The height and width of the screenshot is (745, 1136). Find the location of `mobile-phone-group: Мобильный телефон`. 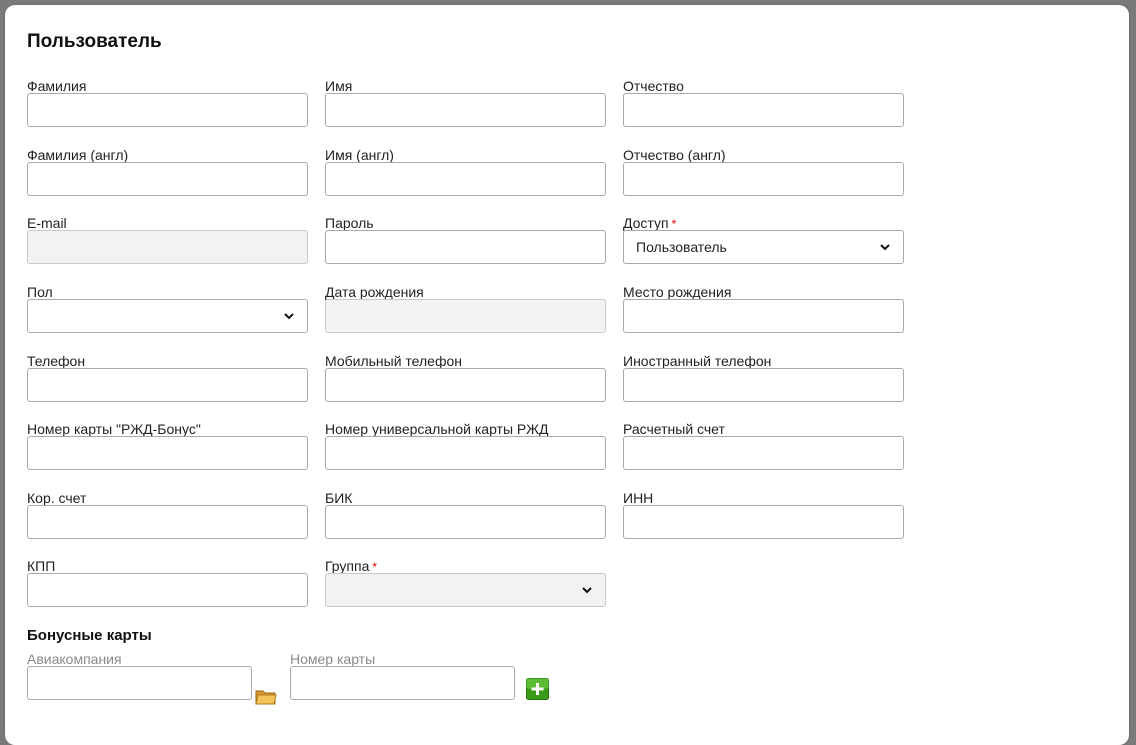

mobile-phone-group: Мобильный телефон is located at coordinates (465, 377).